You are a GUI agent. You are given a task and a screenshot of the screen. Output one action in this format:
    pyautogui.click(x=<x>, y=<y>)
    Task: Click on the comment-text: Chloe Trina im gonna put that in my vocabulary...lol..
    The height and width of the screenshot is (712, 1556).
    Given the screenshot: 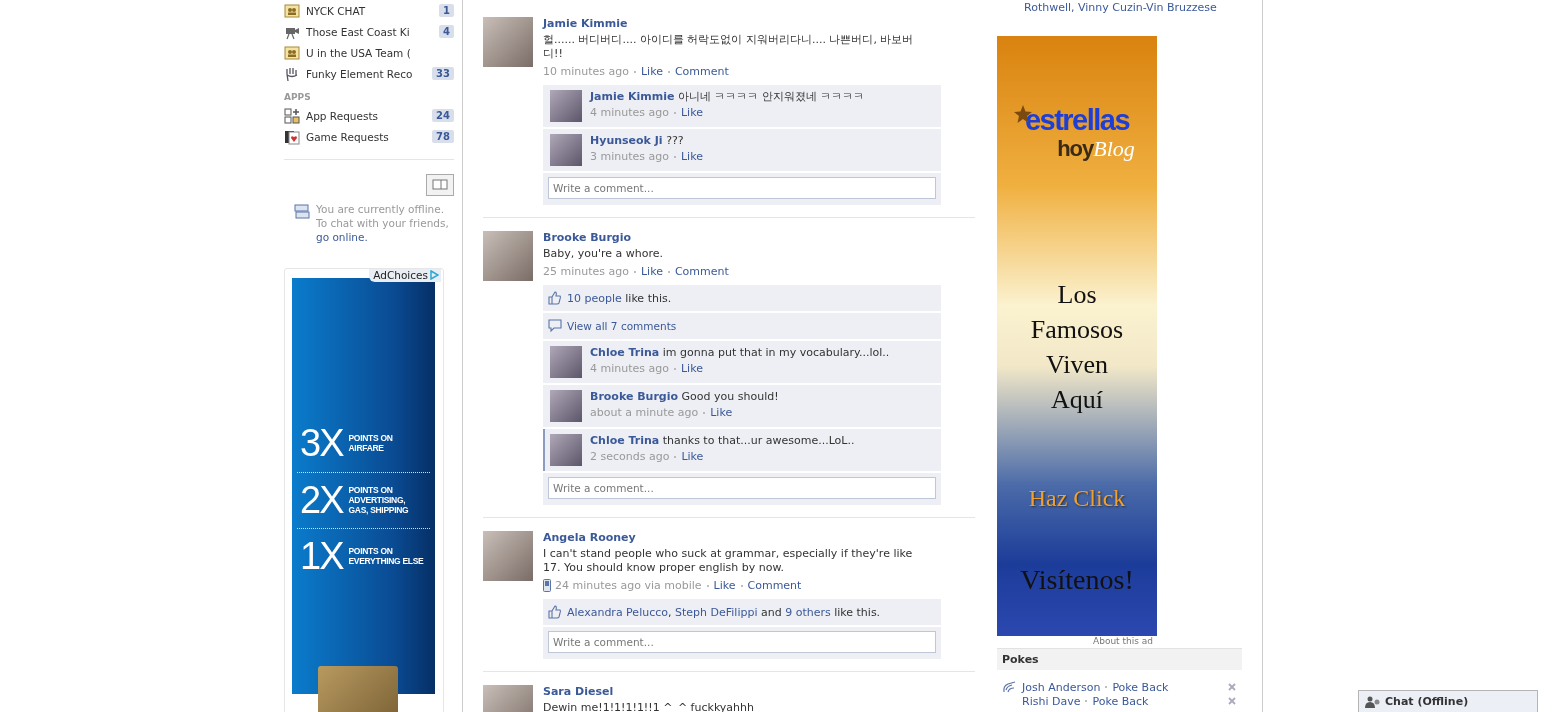 What is the action you would take?
    pyautogui.click(x=740, y=353)
    